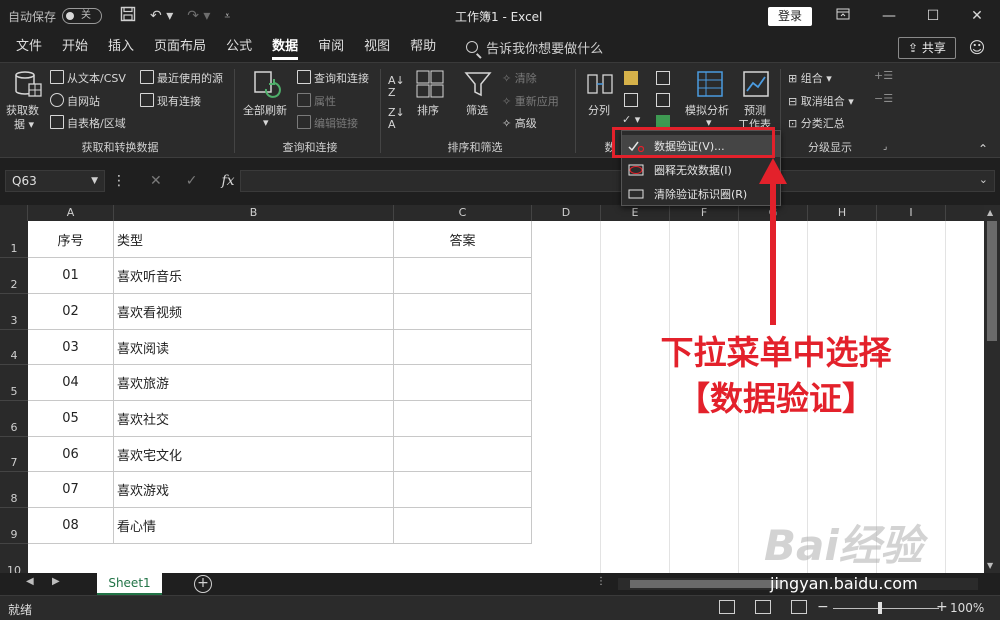 This screenshot has height=620, width=1000. Describe the element at coordinates (341, 78) in the screenshot. I see `queries-connections-button: 查询和连接` at that location.